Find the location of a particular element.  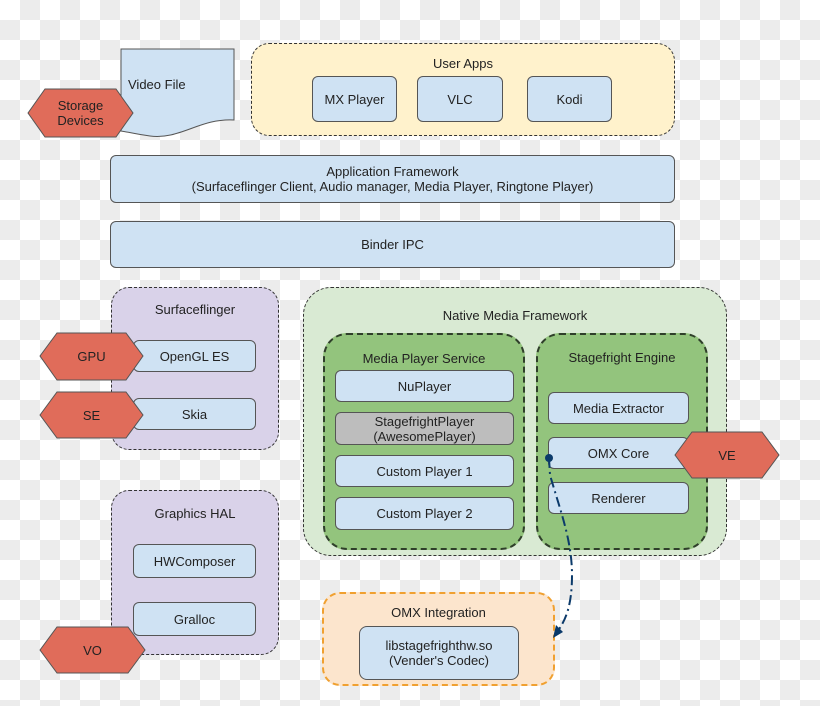

libstagefrighthw: libstagefrighthw.so (Vender's Codec) is located at coordinates (439, 653).